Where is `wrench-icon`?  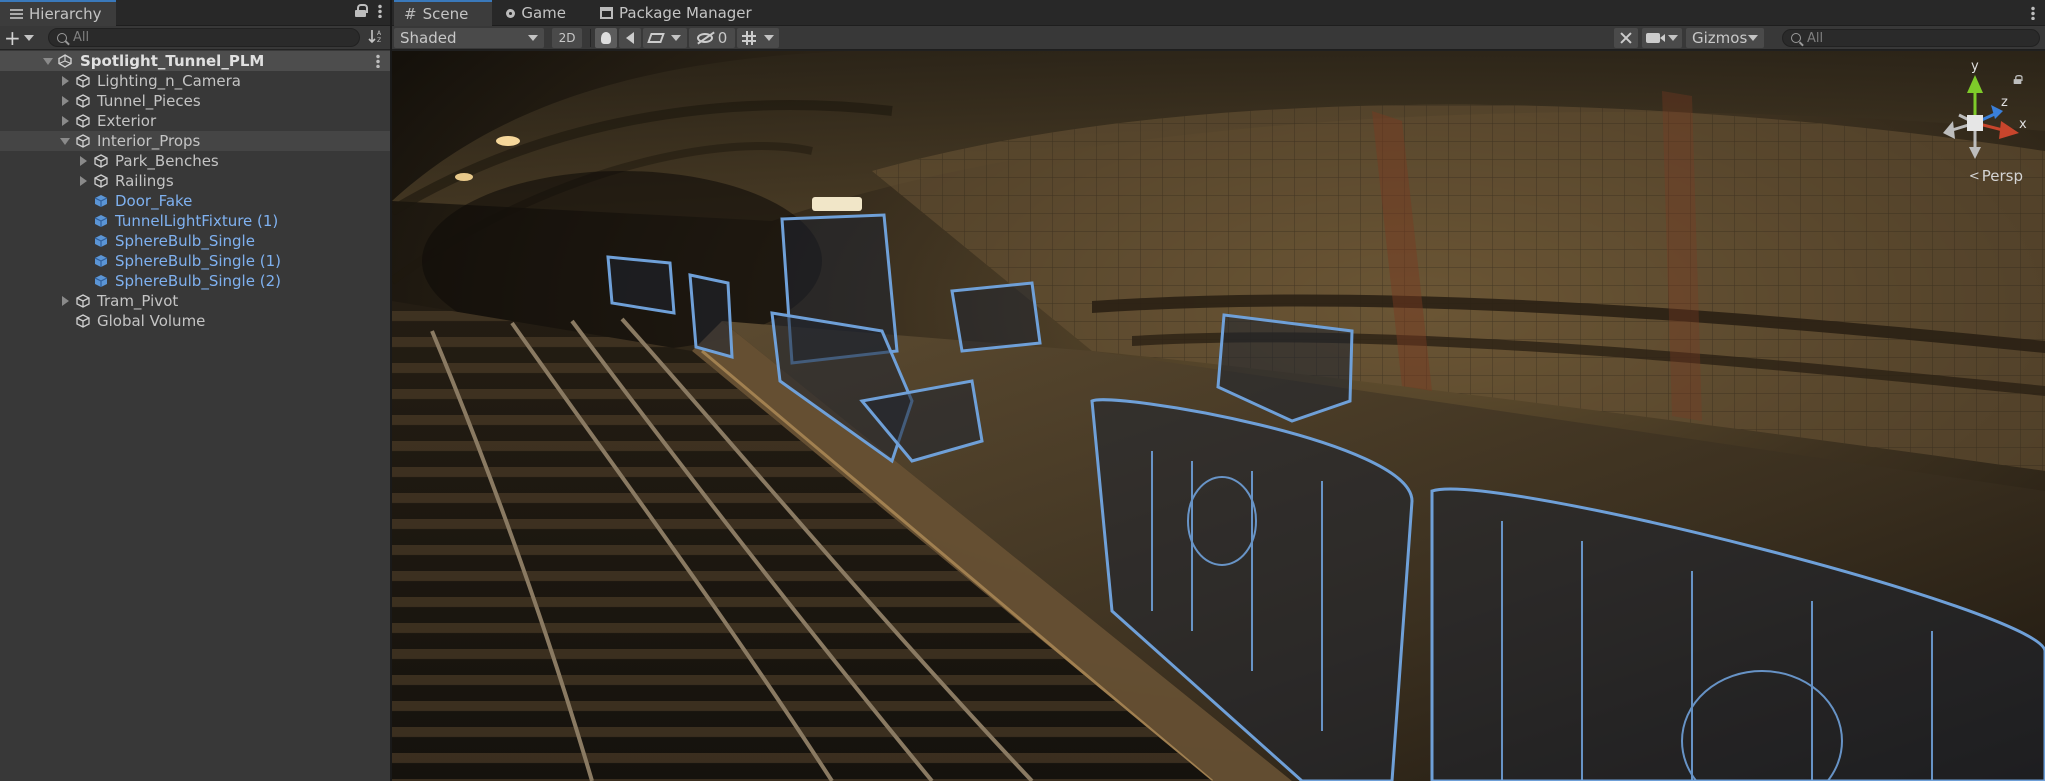 wrench-icon is located at coordinates (1626, 38).